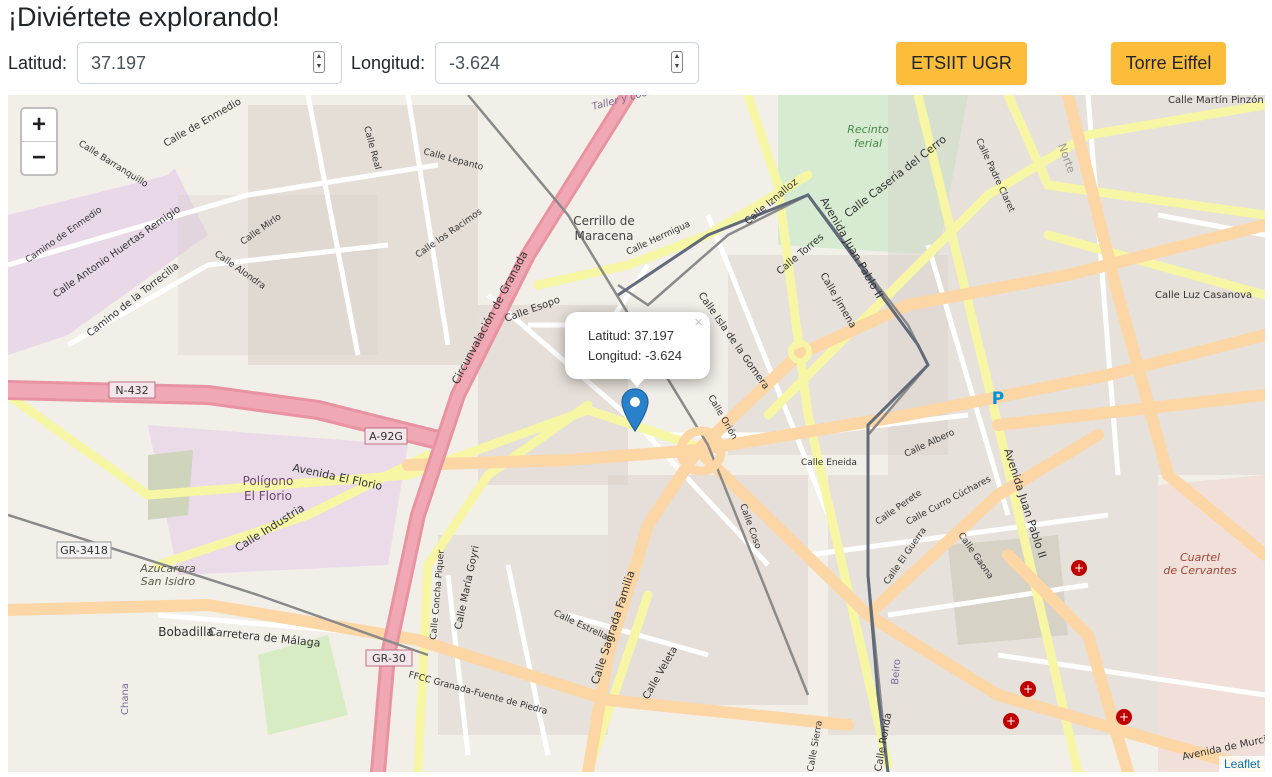 This screenshot has width=1272, height=777. Describe the element at coordinates (303, 685) in the screenshot. I see `grass-area` at that location.